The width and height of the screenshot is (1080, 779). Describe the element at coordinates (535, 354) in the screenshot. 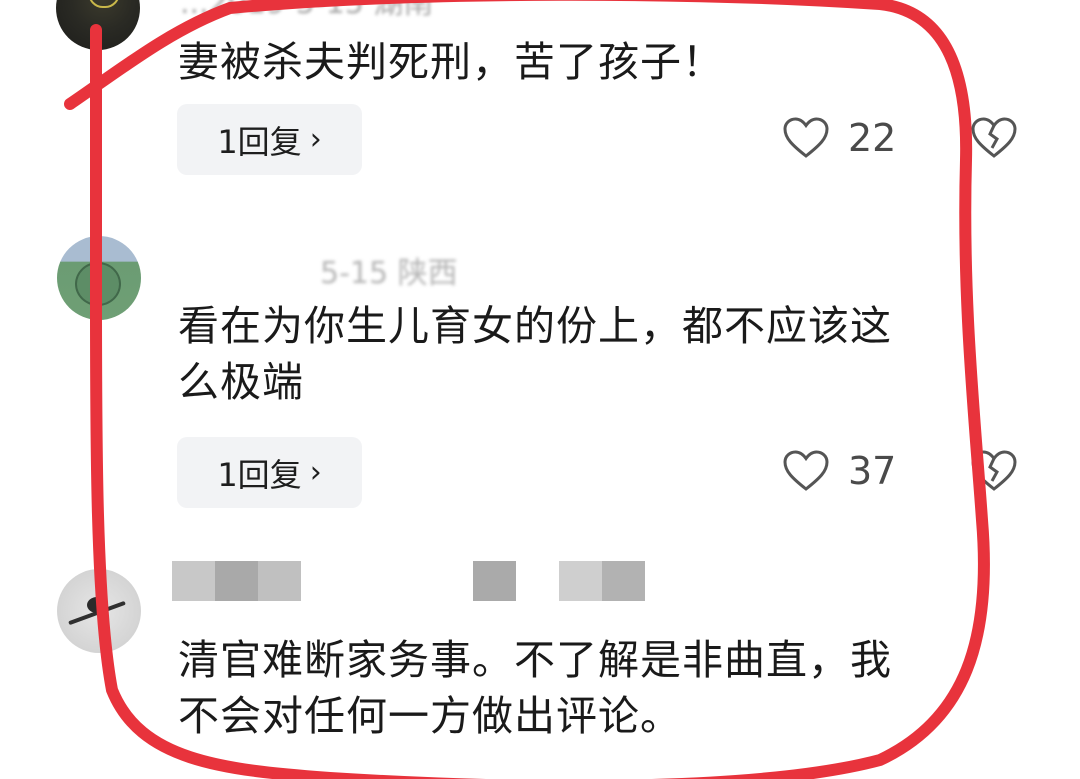

I see `comment-text: 看在为你生儿育女的份上，都不应该这 么极端` at that location.